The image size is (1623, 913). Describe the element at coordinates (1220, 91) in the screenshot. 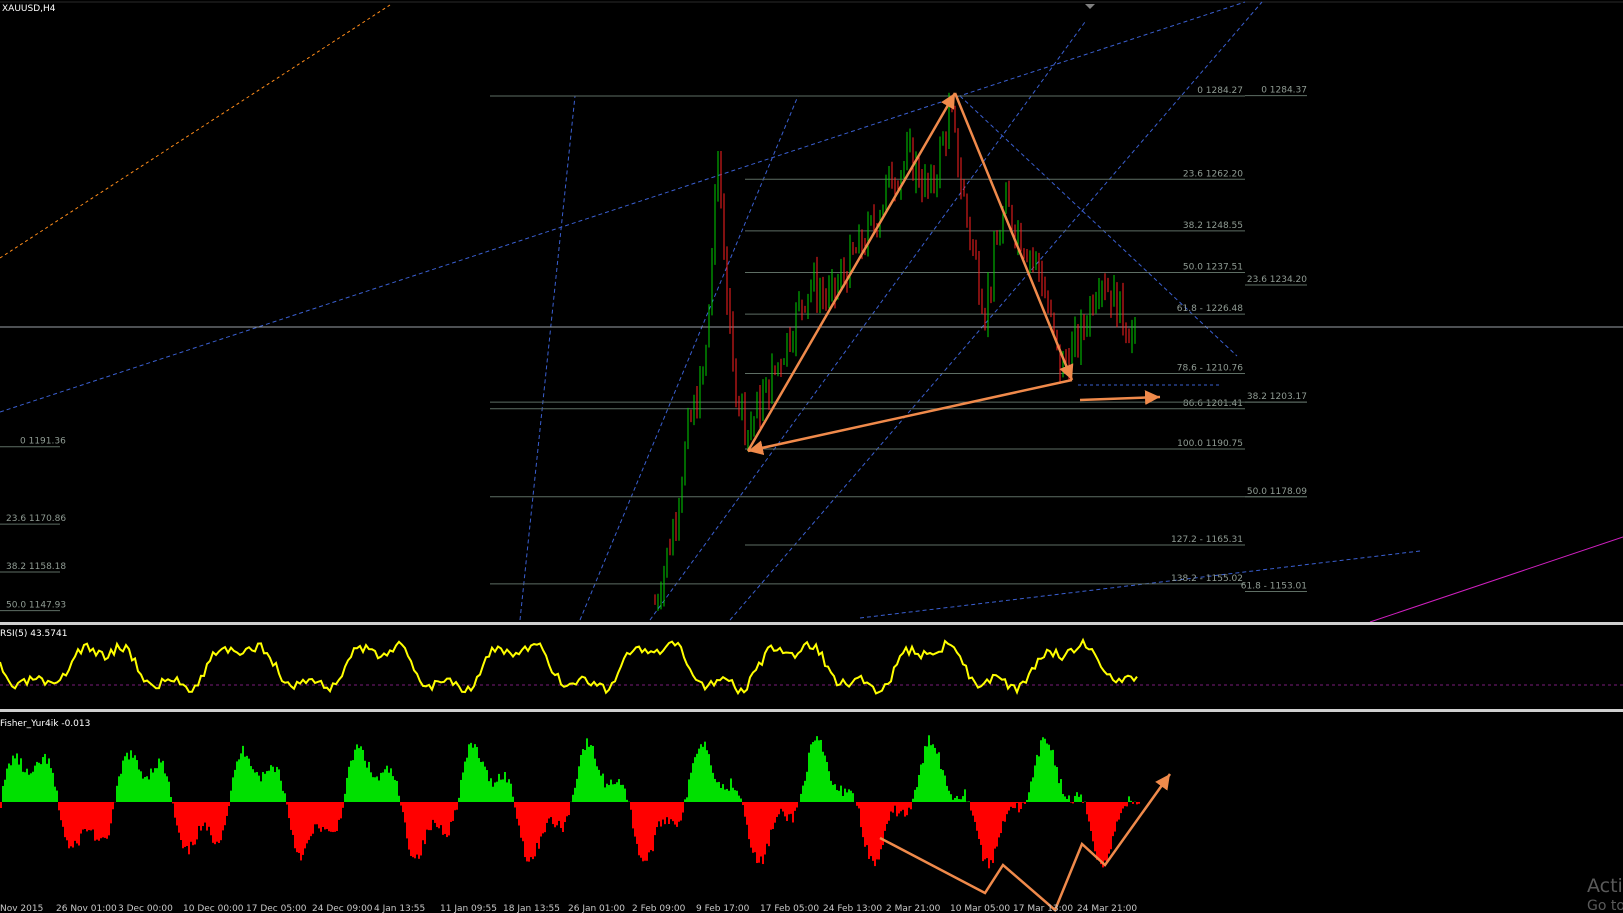

I see `fib-label: 0 1284.27` at that location.